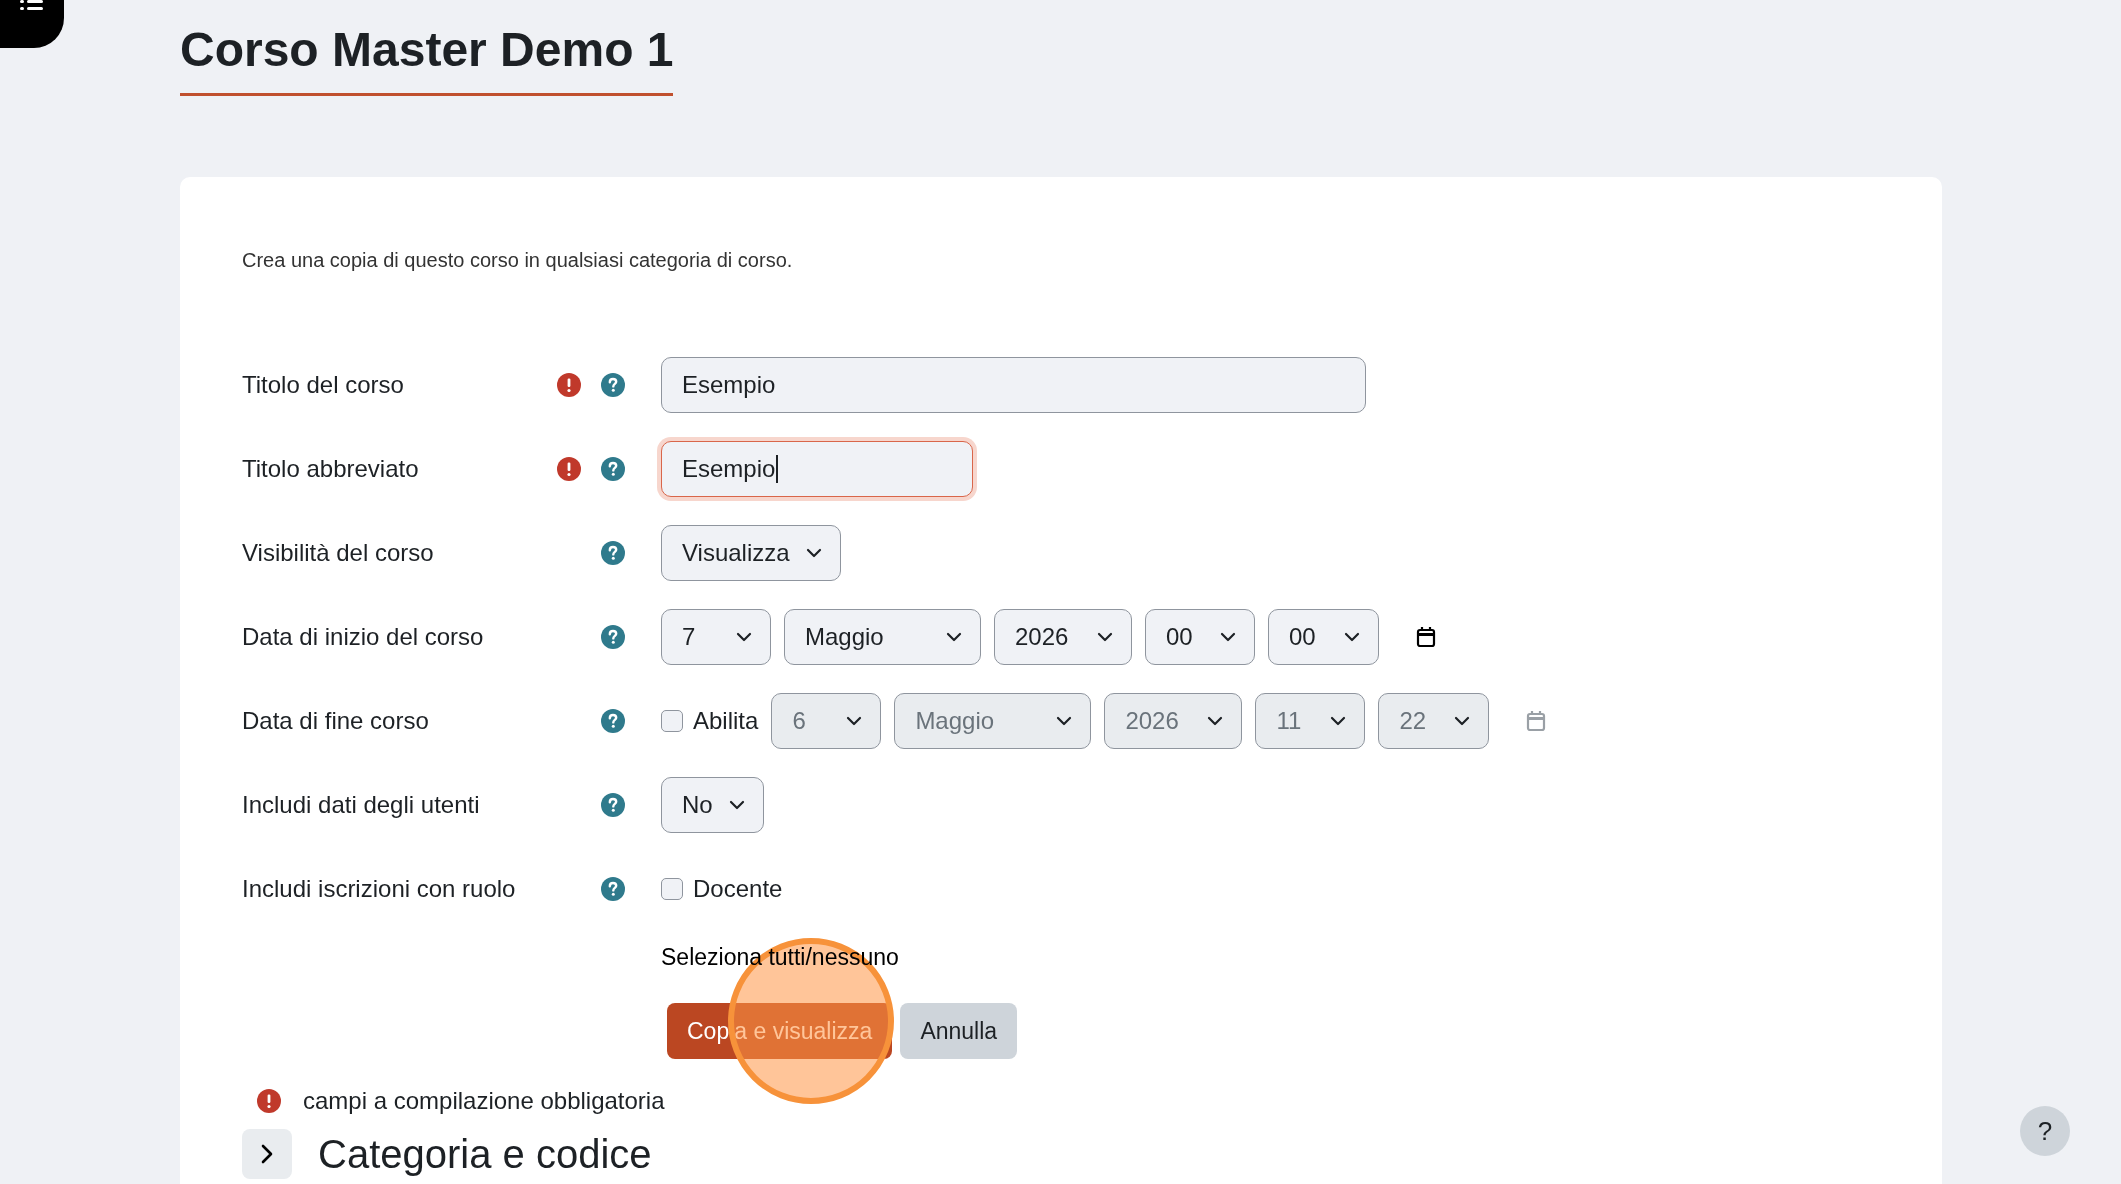  I want to click on checkbox-label: Docente, so click(738, 889).